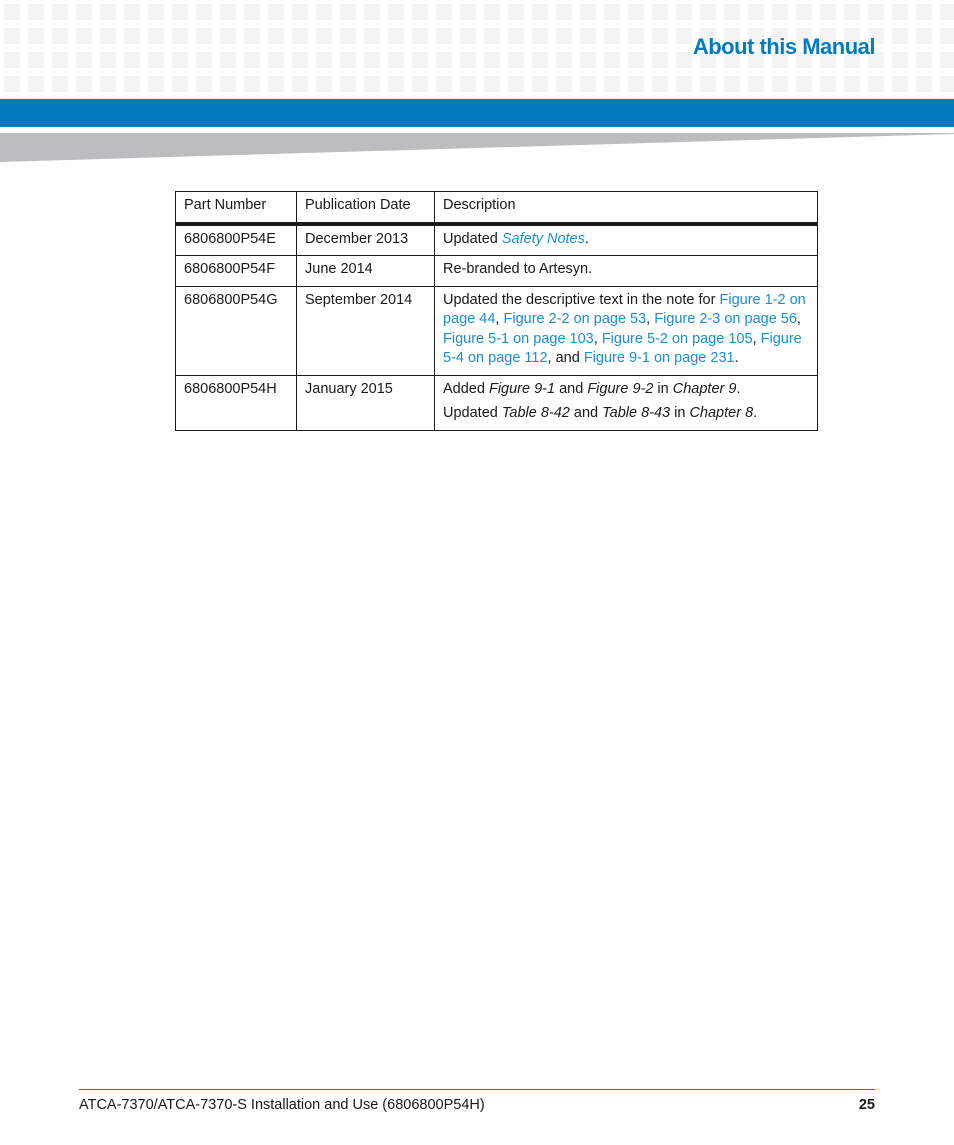  Describe the element at coordinates (677, 339) in the screenshot. I see `cross-reference-link: Figure 5-2 on page 105` at that location.